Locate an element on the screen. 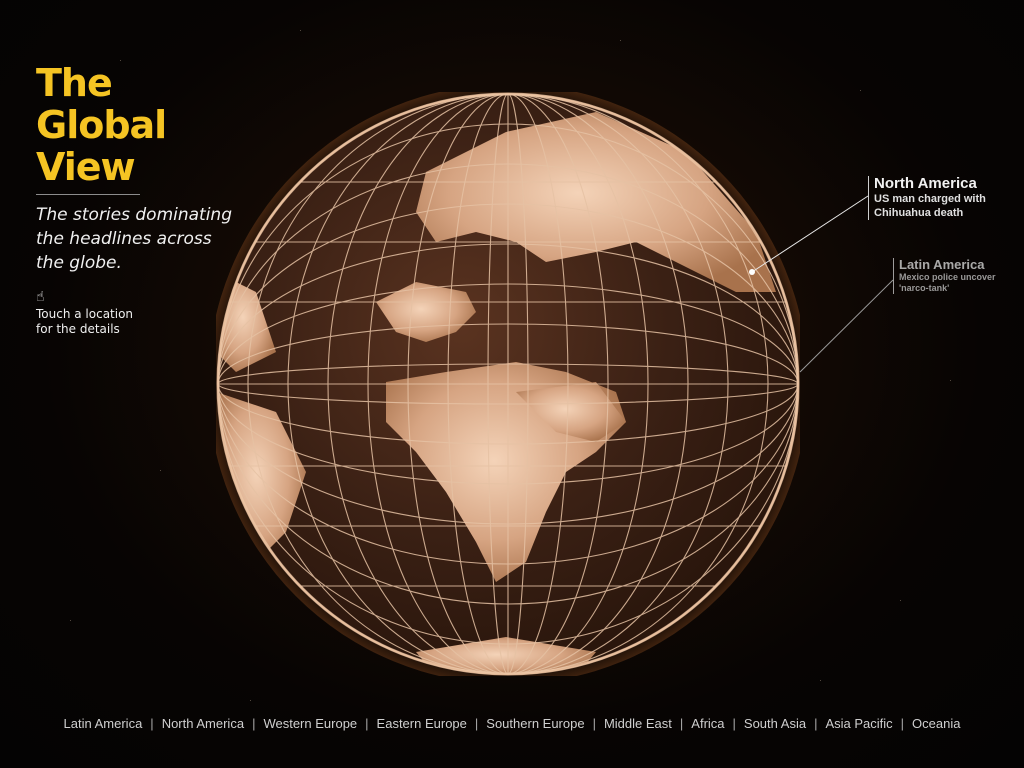 This screenshot has width=1024, height=768. nav-item-oceania: Oceania is located at coordinates (936, 723).